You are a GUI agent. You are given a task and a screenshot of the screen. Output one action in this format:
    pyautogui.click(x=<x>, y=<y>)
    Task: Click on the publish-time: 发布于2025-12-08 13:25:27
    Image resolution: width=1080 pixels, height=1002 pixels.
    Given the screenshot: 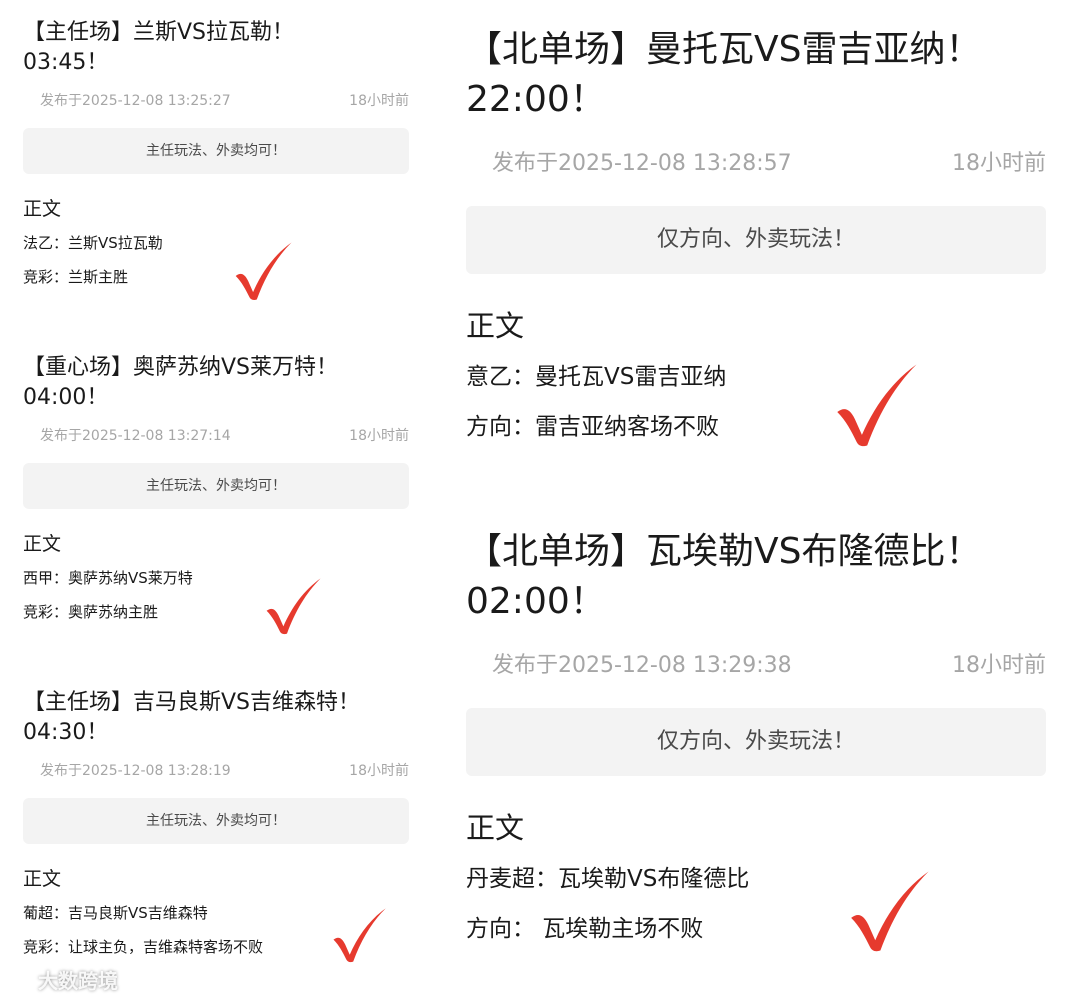 What is the action you would take?
    pyautogui.click(x=135, y=101)
    